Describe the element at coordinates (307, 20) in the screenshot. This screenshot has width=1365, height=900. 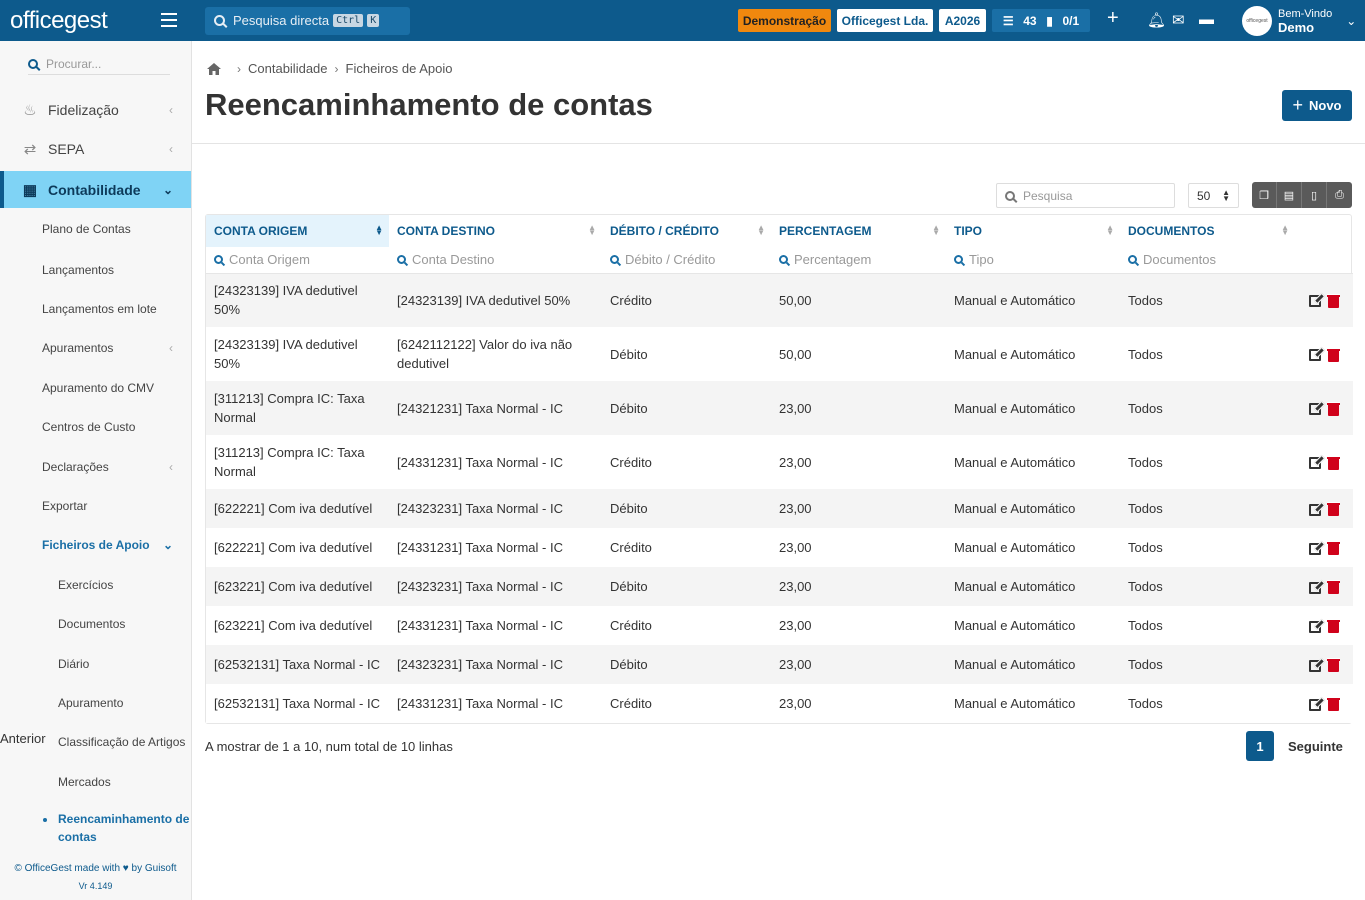
I see `global-search-input: Pesquisa directa Ctrl K` at that location.